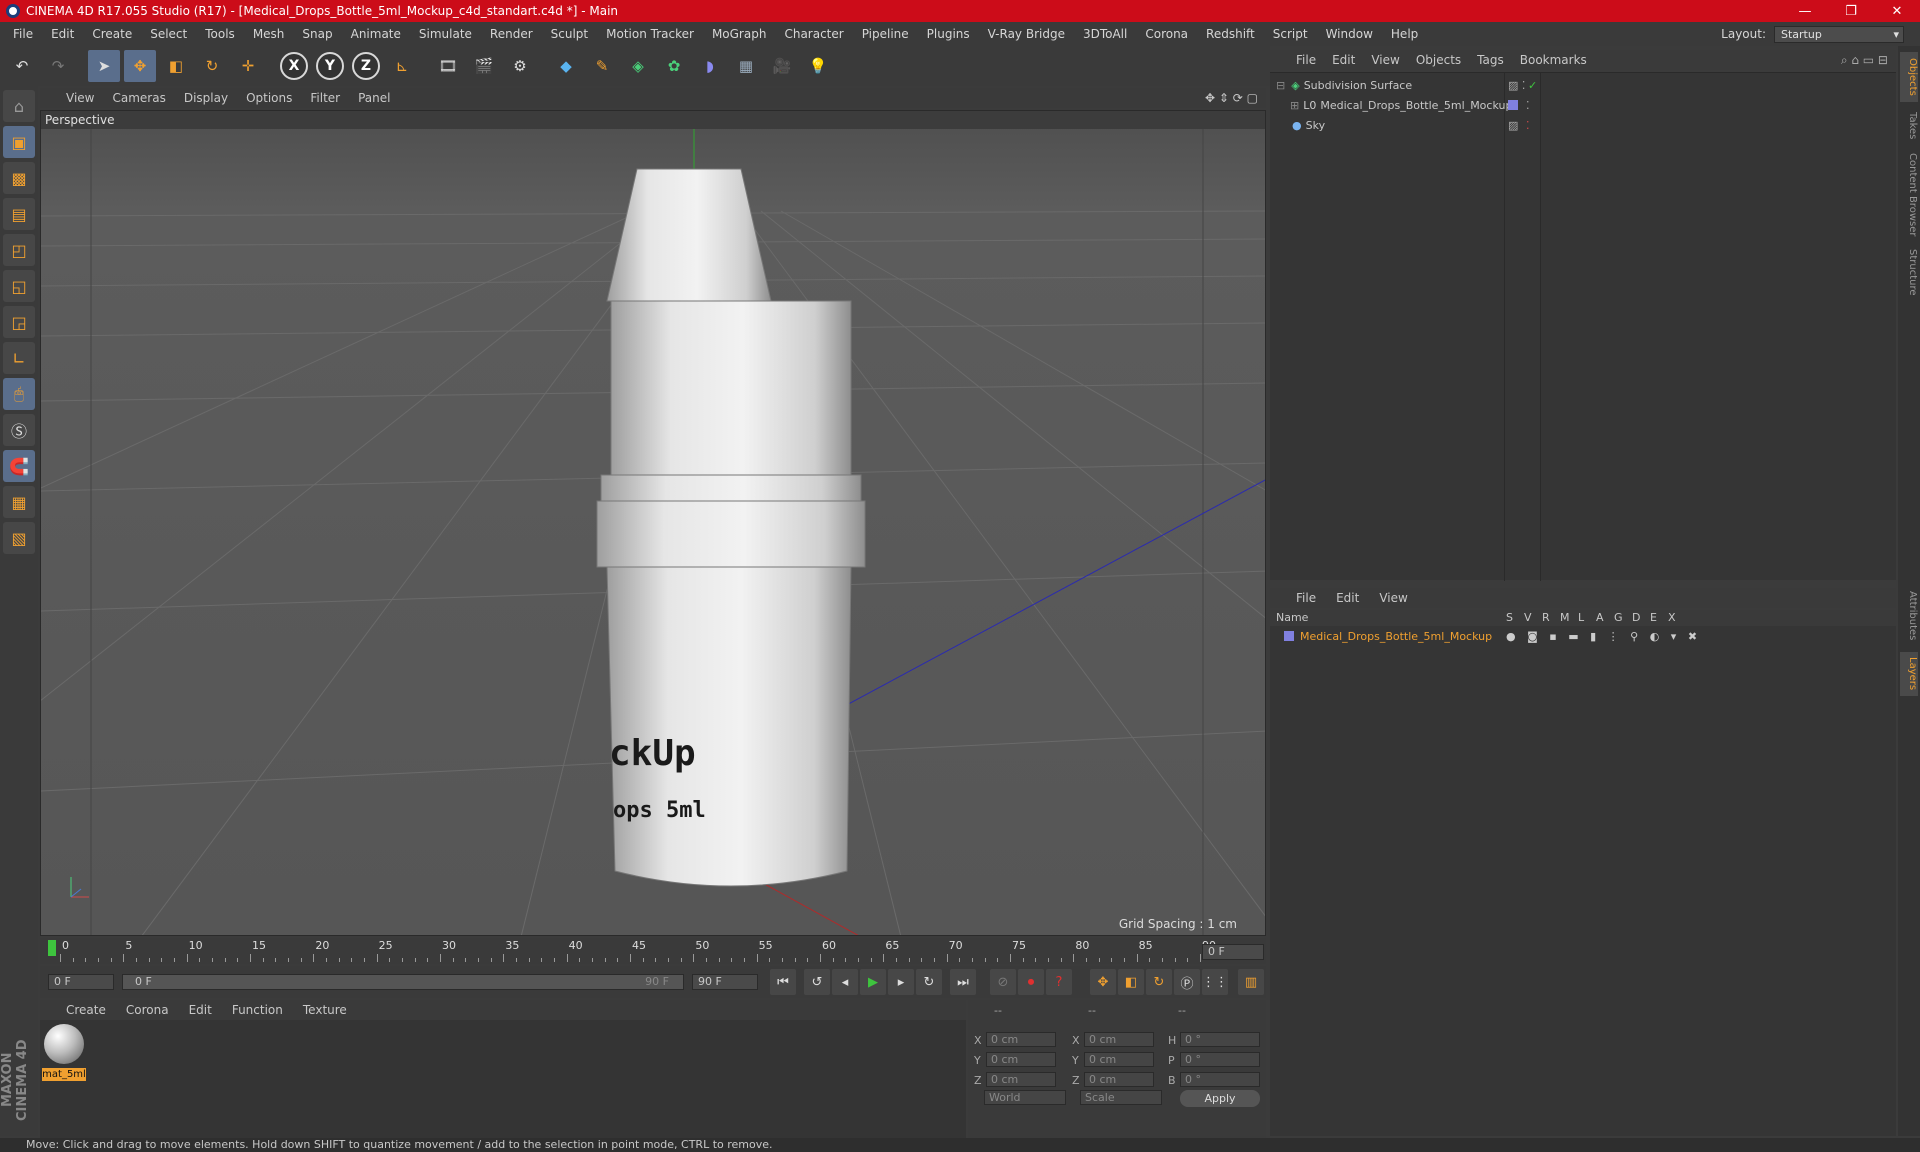  I want to click on menu-select: Select, so click(168, 34).